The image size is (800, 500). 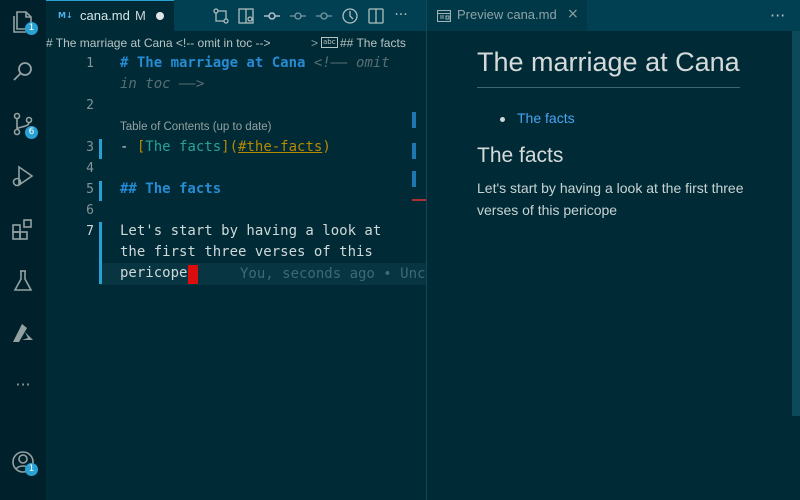 I want to click on more-preview-actions-icon: ···, so click(x=777, y=15).